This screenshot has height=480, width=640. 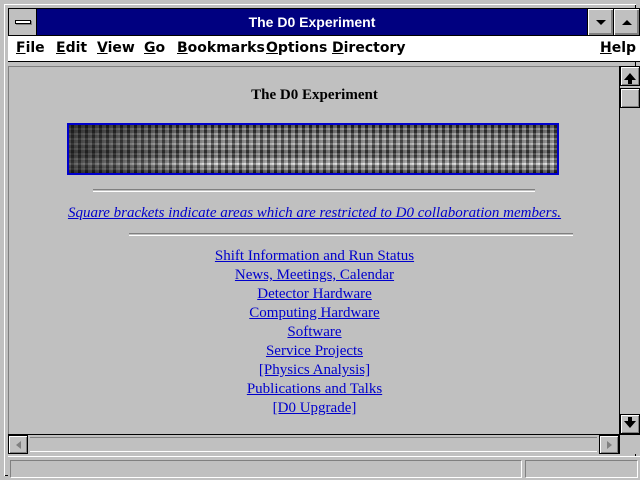 What do you see at coordinates (368, 48) in the screenshot?
I see `menu-directory: Directory` at bounding box center [368, 48].